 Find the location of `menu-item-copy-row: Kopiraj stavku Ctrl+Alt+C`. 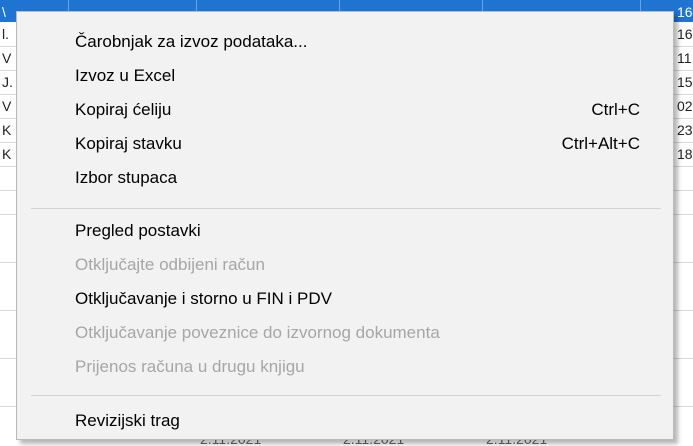

menu-item-copy-row: Kopiraj stavku Ctrl+Alt+C is located at coordinates (345, 144).